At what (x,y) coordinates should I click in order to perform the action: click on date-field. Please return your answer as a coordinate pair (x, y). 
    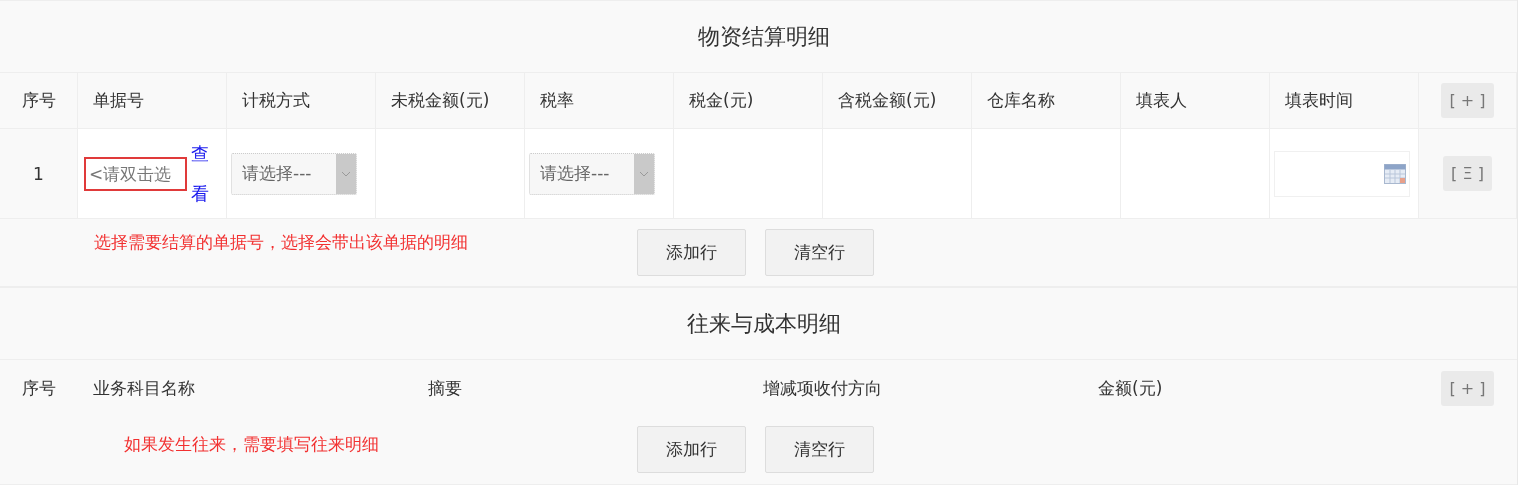
    Looking at the image, I should click on (1342, 173).